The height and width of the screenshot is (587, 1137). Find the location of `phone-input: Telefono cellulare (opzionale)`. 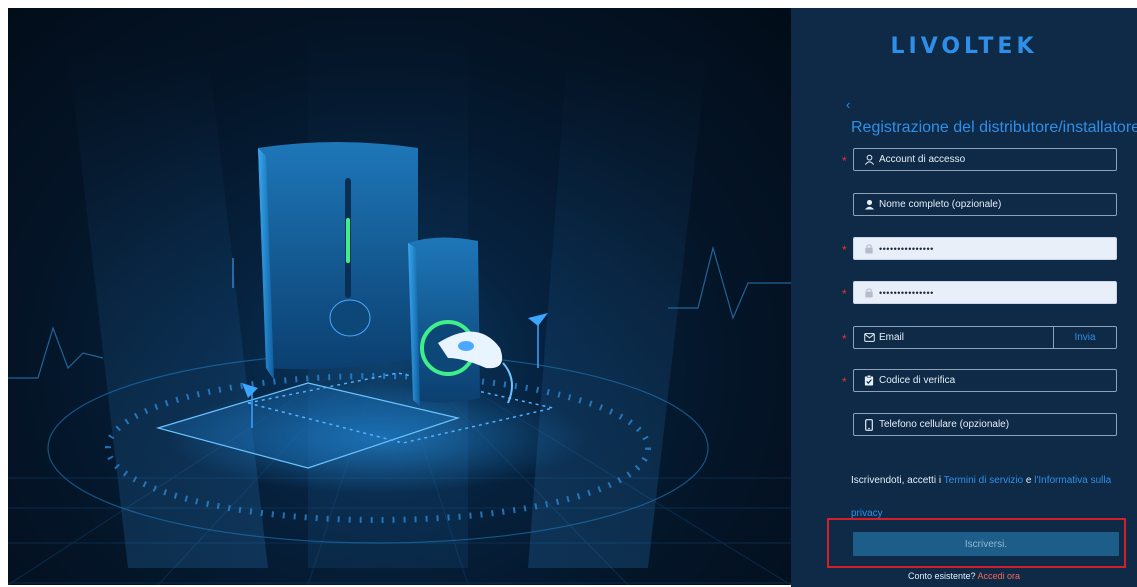

phone-input: Telefono cellulare (opzionale) is located at coordinates (985, 424).